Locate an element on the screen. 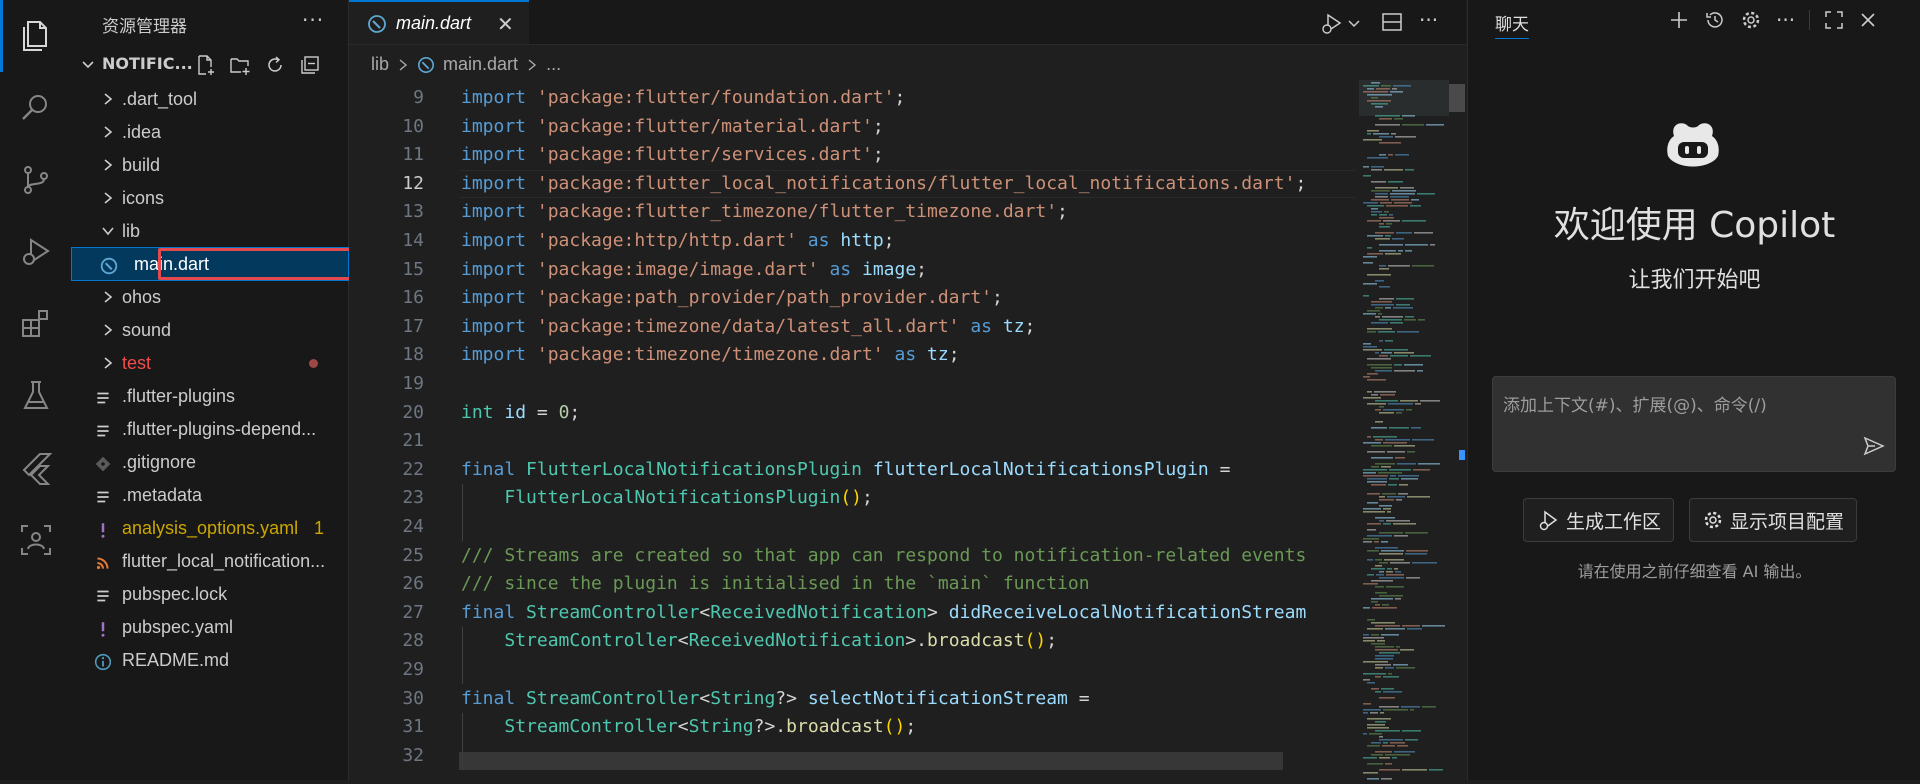  history-icon is located at coordinates (1715, 20).